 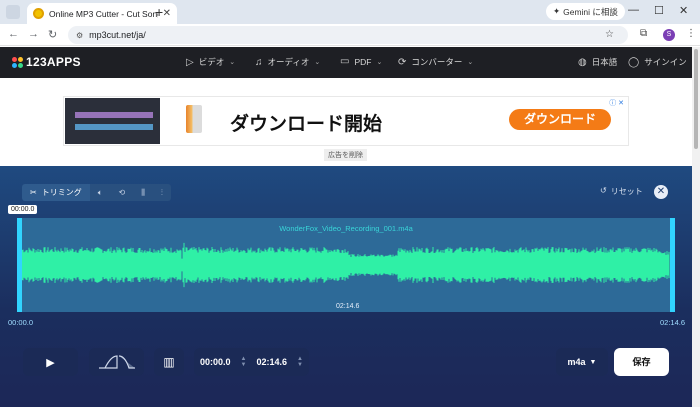 What do you see at coordinates (244, 362) in the screenshot?
I see `start-time-stepper-icon: ▲ ▼` at bounding box center [244, 362].